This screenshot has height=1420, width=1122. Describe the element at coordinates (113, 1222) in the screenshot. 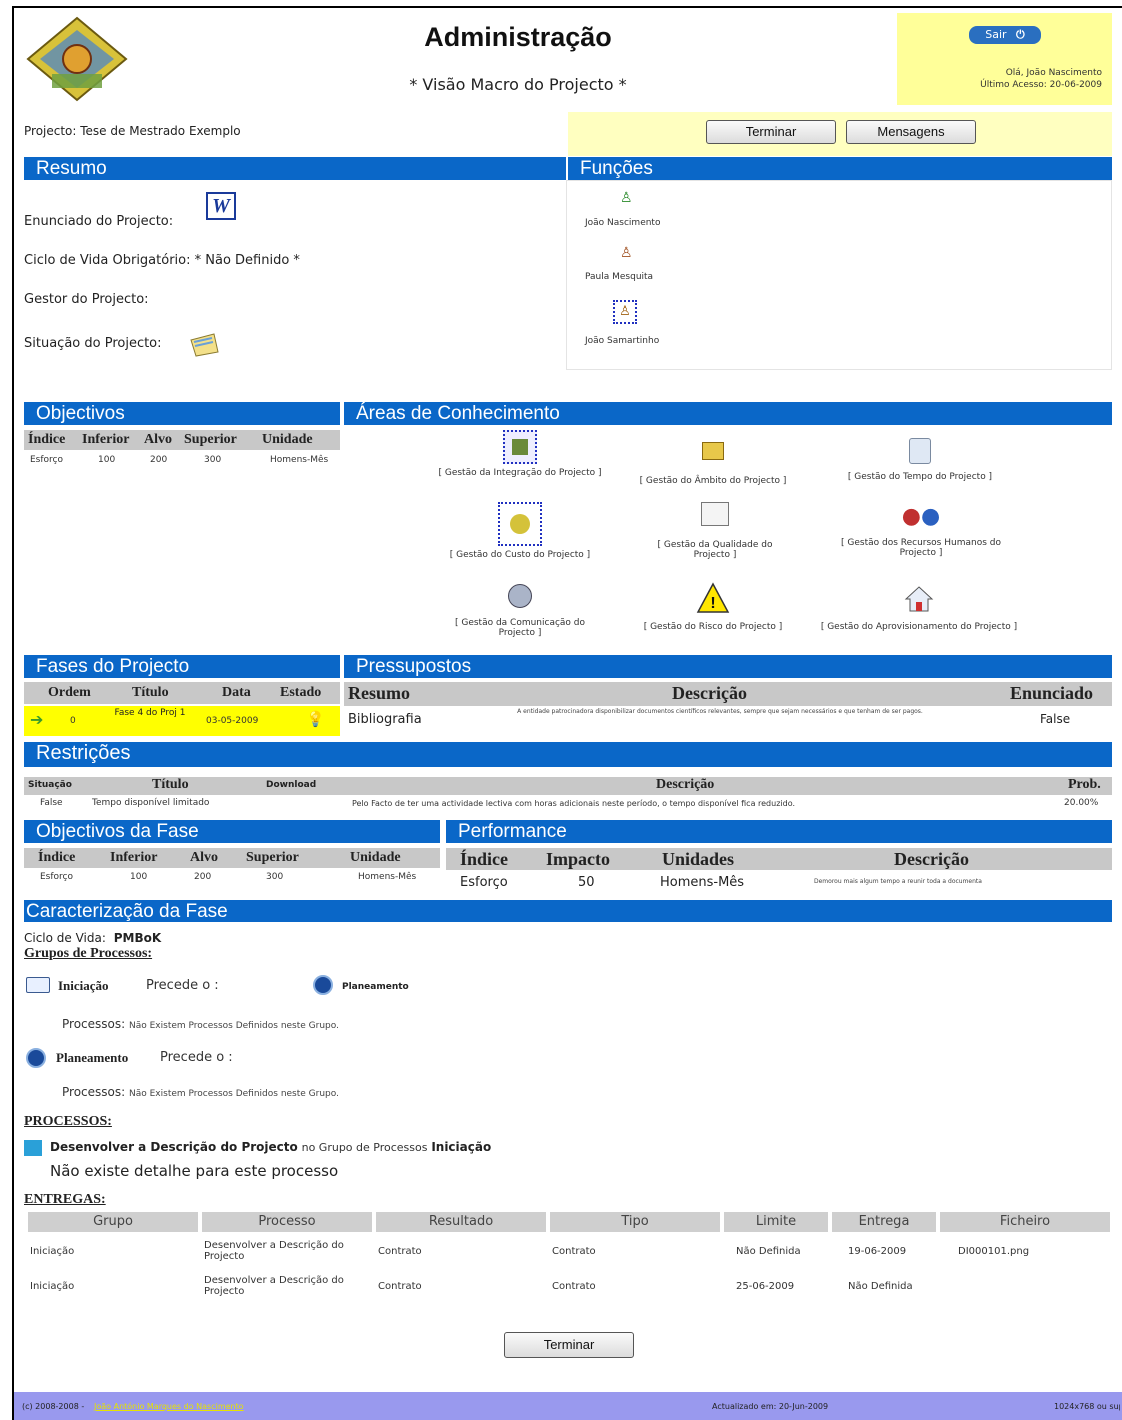

I see `ent-col-grupo: Grupo` at that location.